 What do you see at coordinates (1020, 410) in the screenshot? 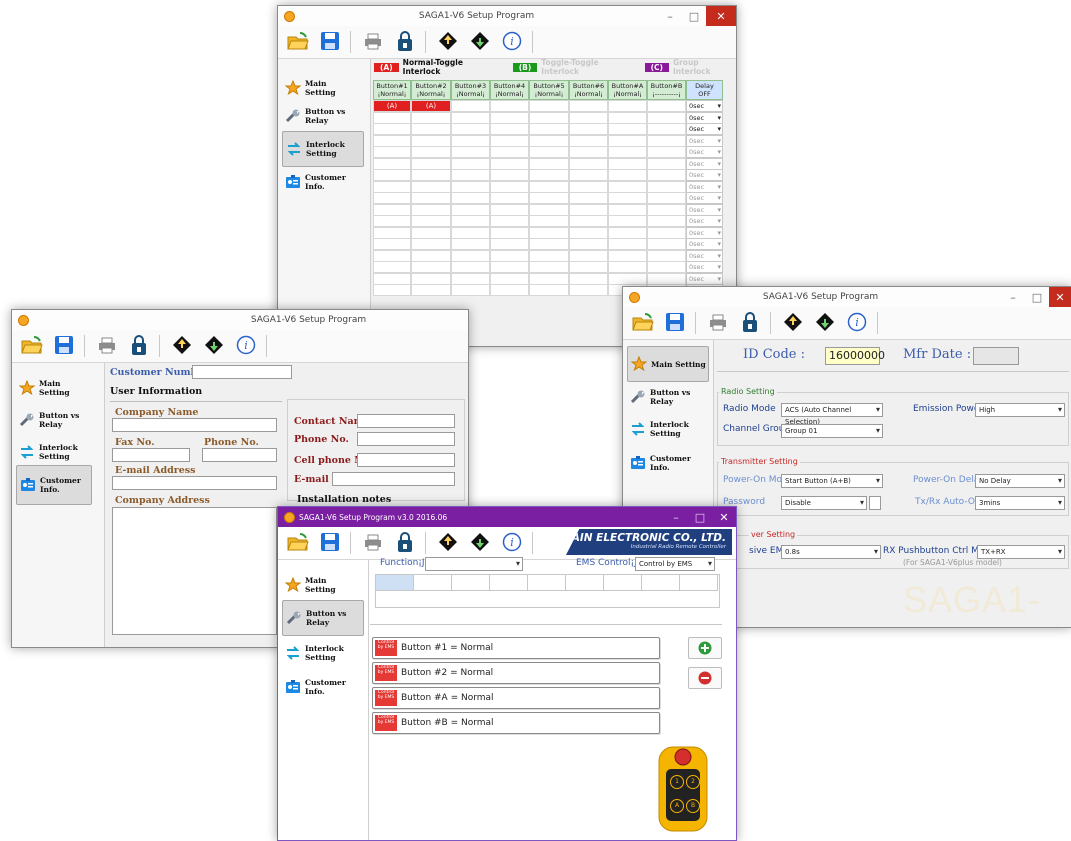
I see `emission-power-select: High` at bounding box center [1020, 410].